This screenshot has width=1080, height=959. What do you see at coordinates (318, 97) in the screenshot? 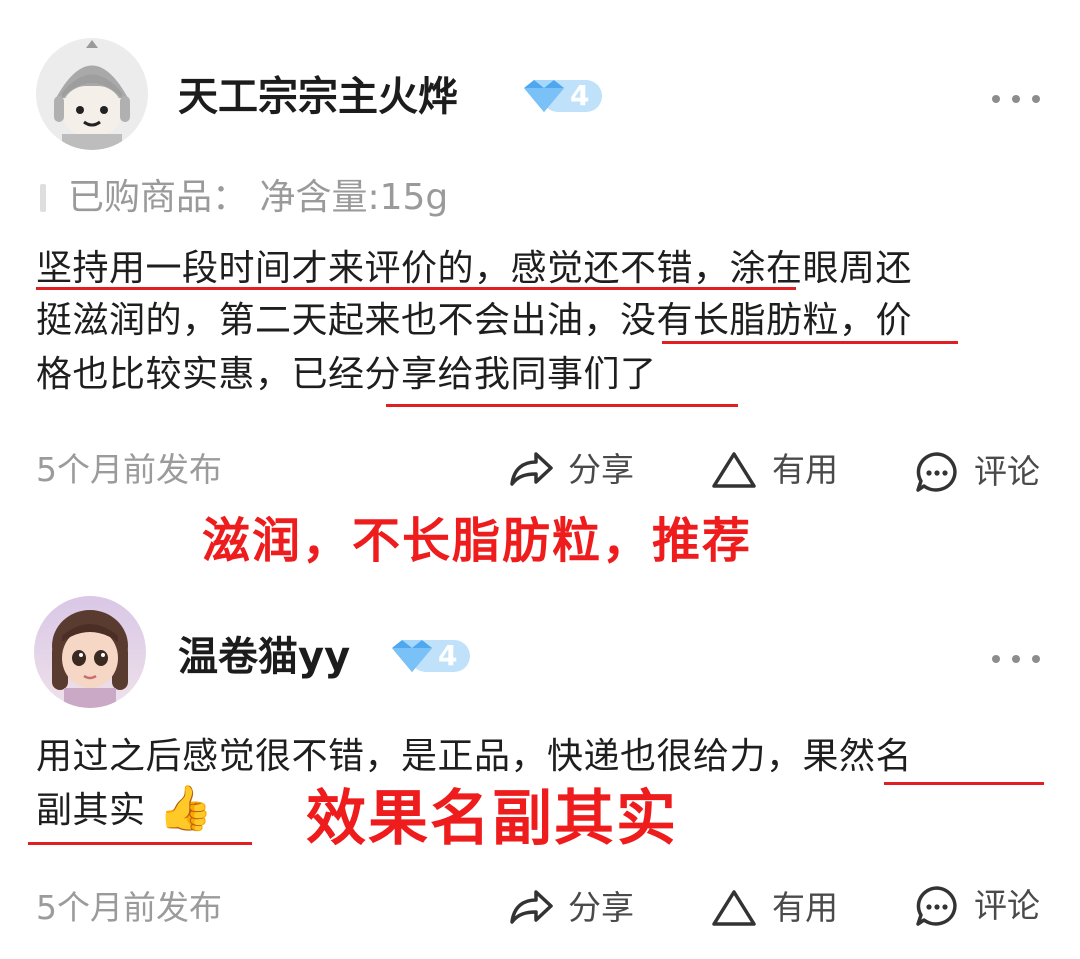
I see `username: 天工宗宗主火烨` at bounding box center [318, 97].